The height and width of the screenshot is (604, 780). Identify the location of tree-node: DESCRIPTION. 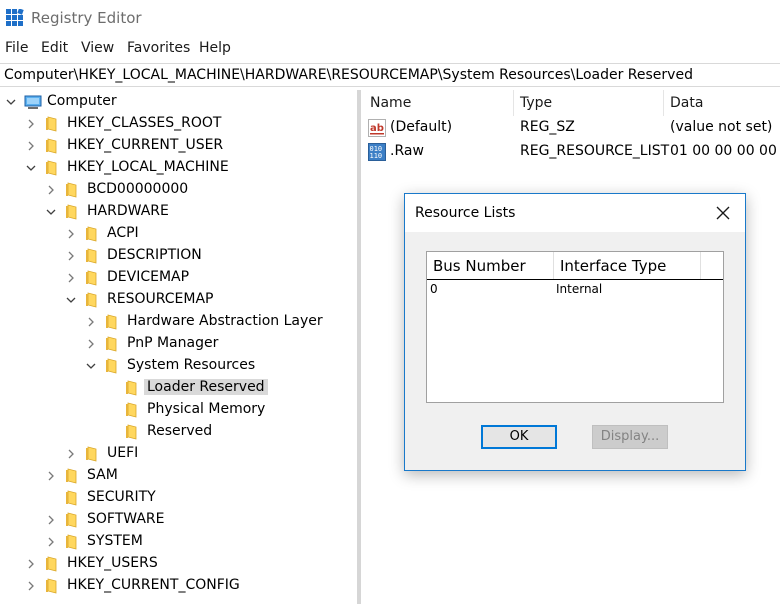
(178, 256).